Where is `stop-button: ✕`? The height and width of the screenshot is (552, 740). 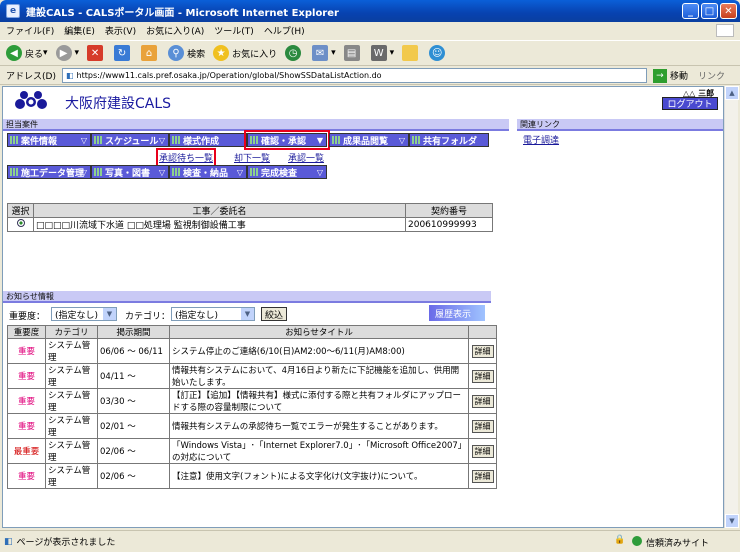 stop-button: ✕ is located at coordinates (96, 53).